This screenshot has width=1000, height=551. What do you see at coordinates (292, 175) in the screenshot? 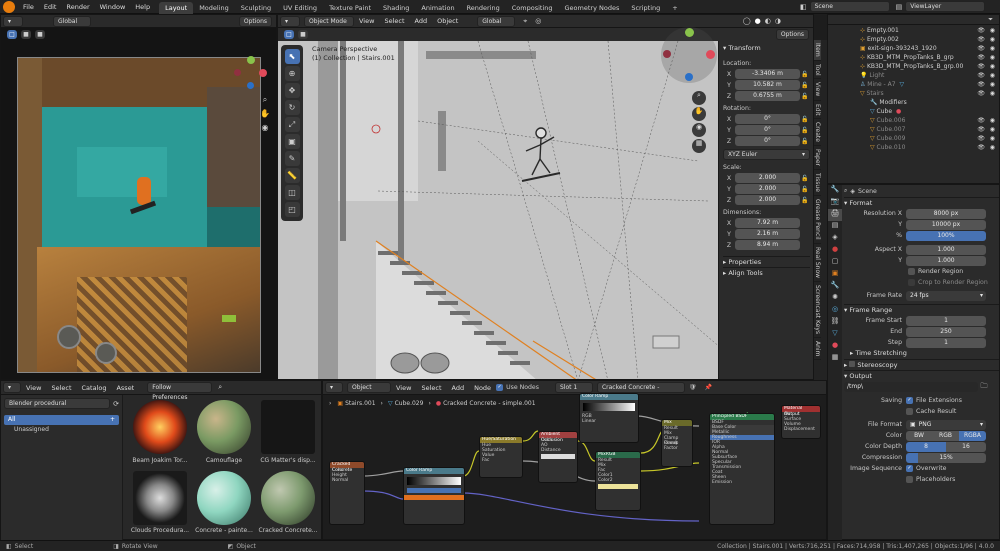
I see `measure-tool-icon: 📏` at bounding box center [292, 175].